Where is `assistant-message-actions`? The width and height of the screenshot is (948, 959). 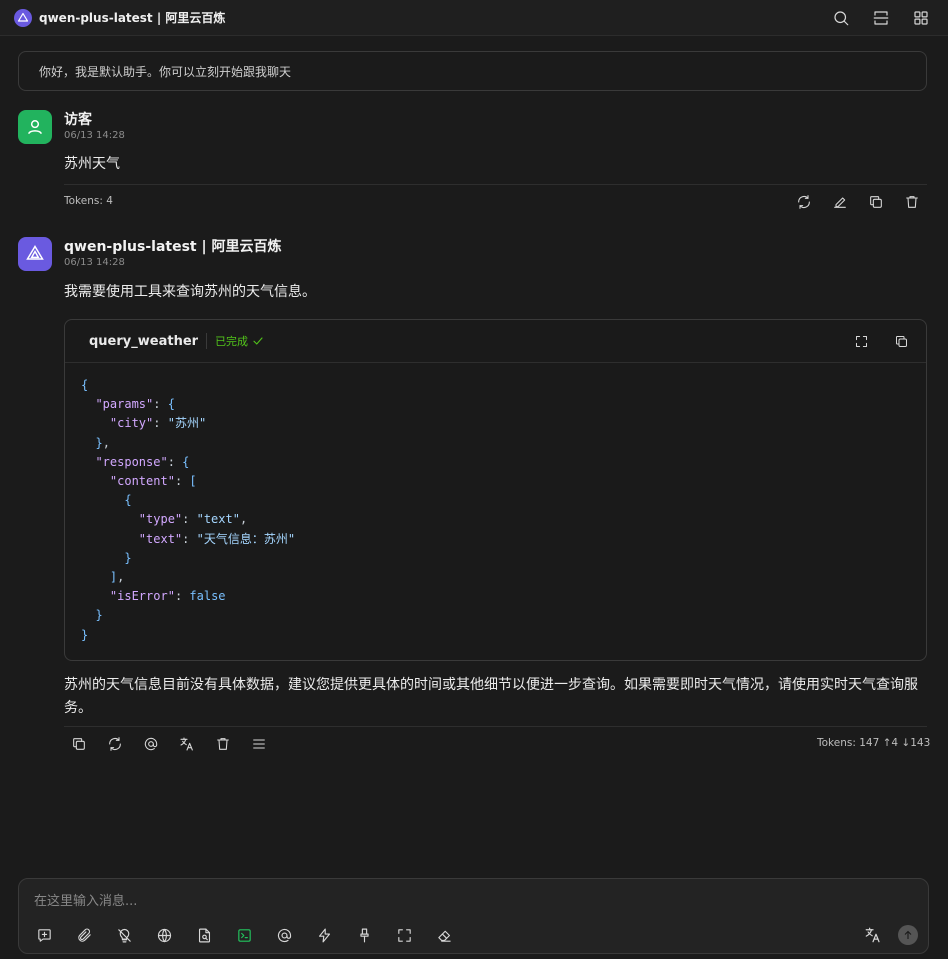 assistant-message-actions is located at coordinates (169, 744).